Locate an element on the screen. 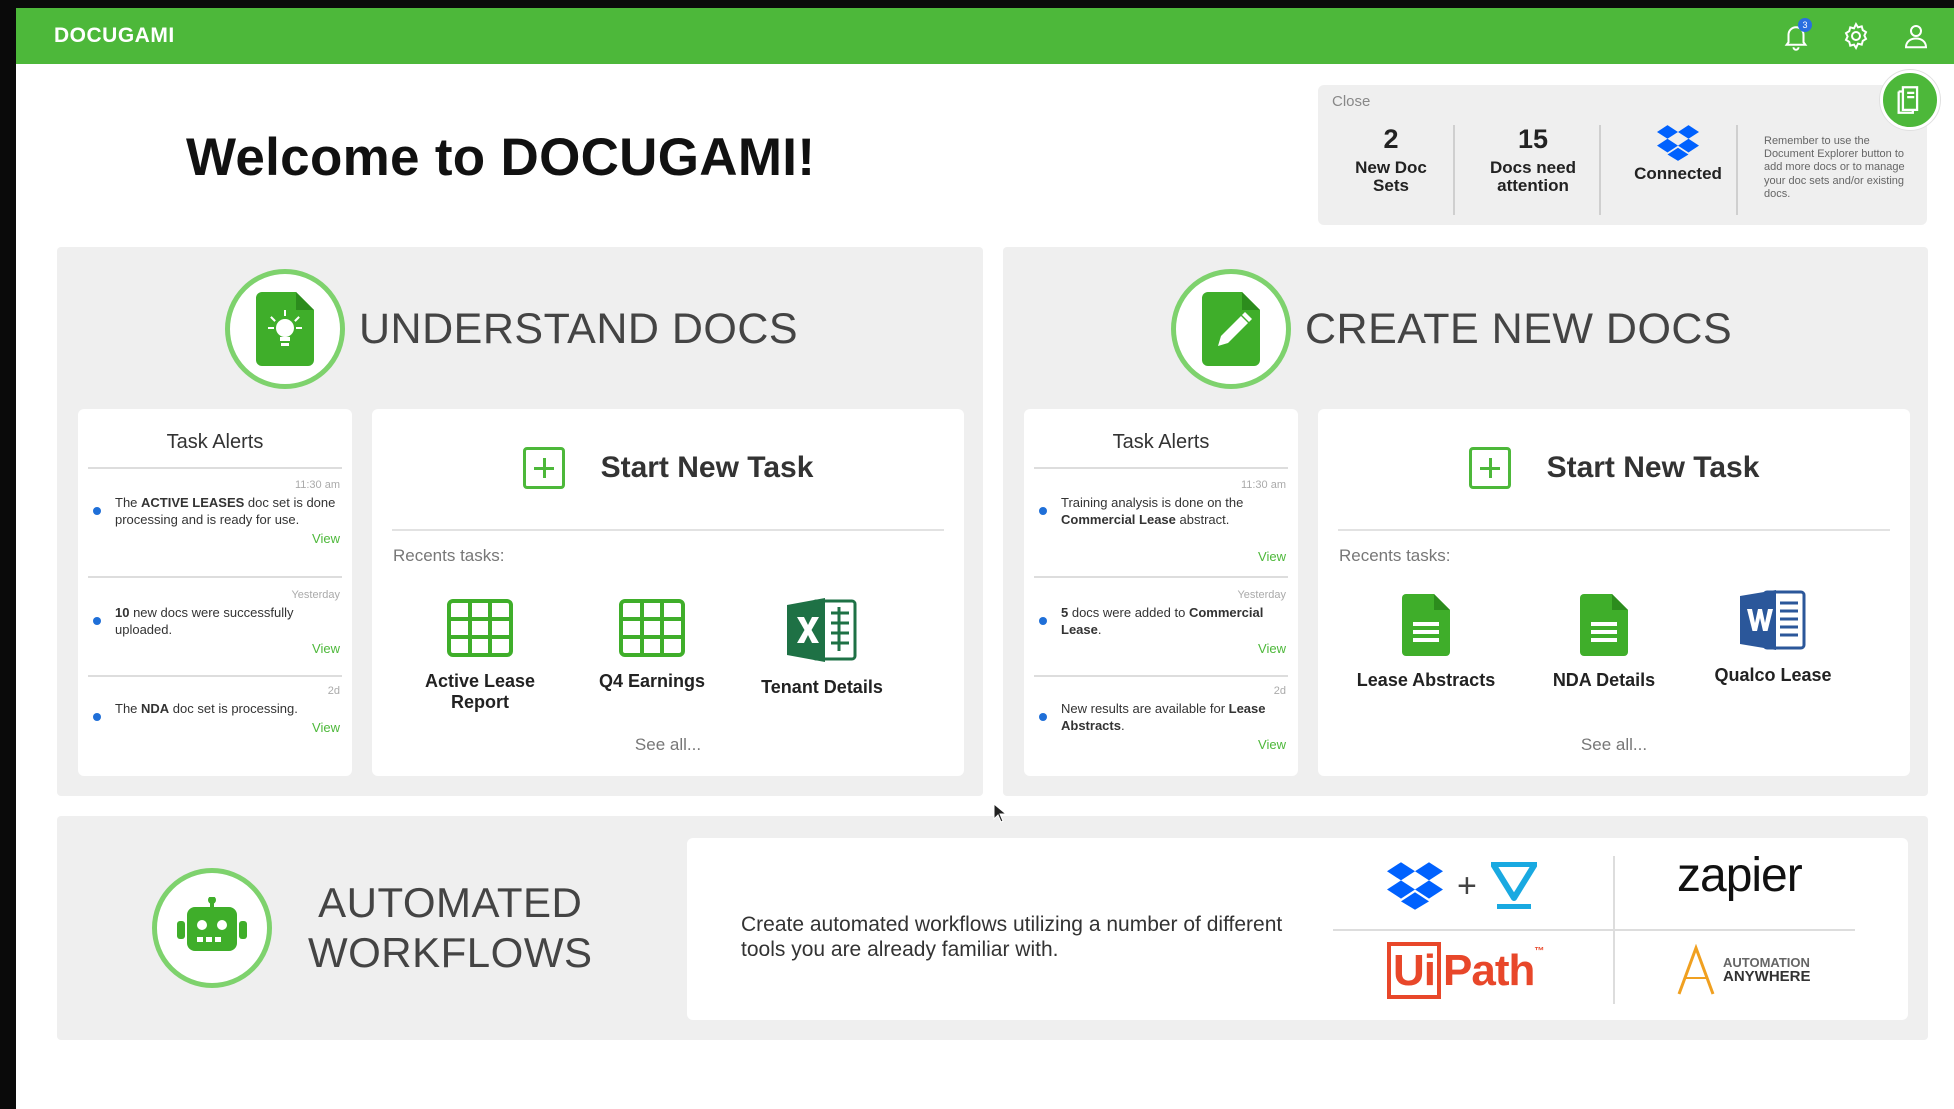  close-stats-link: Close is located at coordinates (1351, 101).